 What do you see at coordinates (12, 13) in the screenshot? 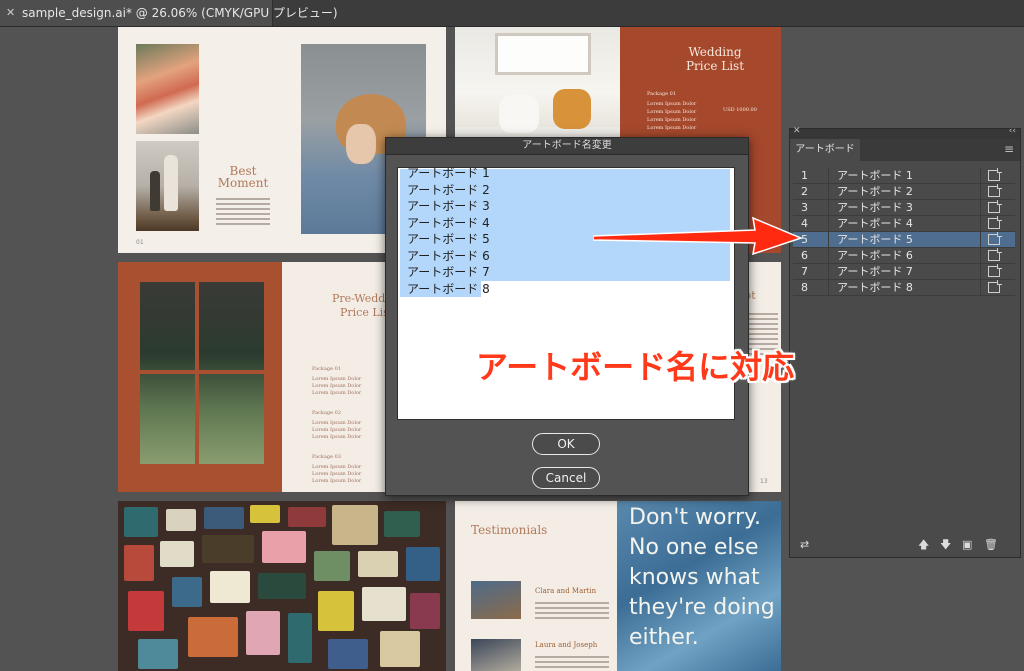
I see `close-tab-icon: ✕` at bounding box center [12, 13].